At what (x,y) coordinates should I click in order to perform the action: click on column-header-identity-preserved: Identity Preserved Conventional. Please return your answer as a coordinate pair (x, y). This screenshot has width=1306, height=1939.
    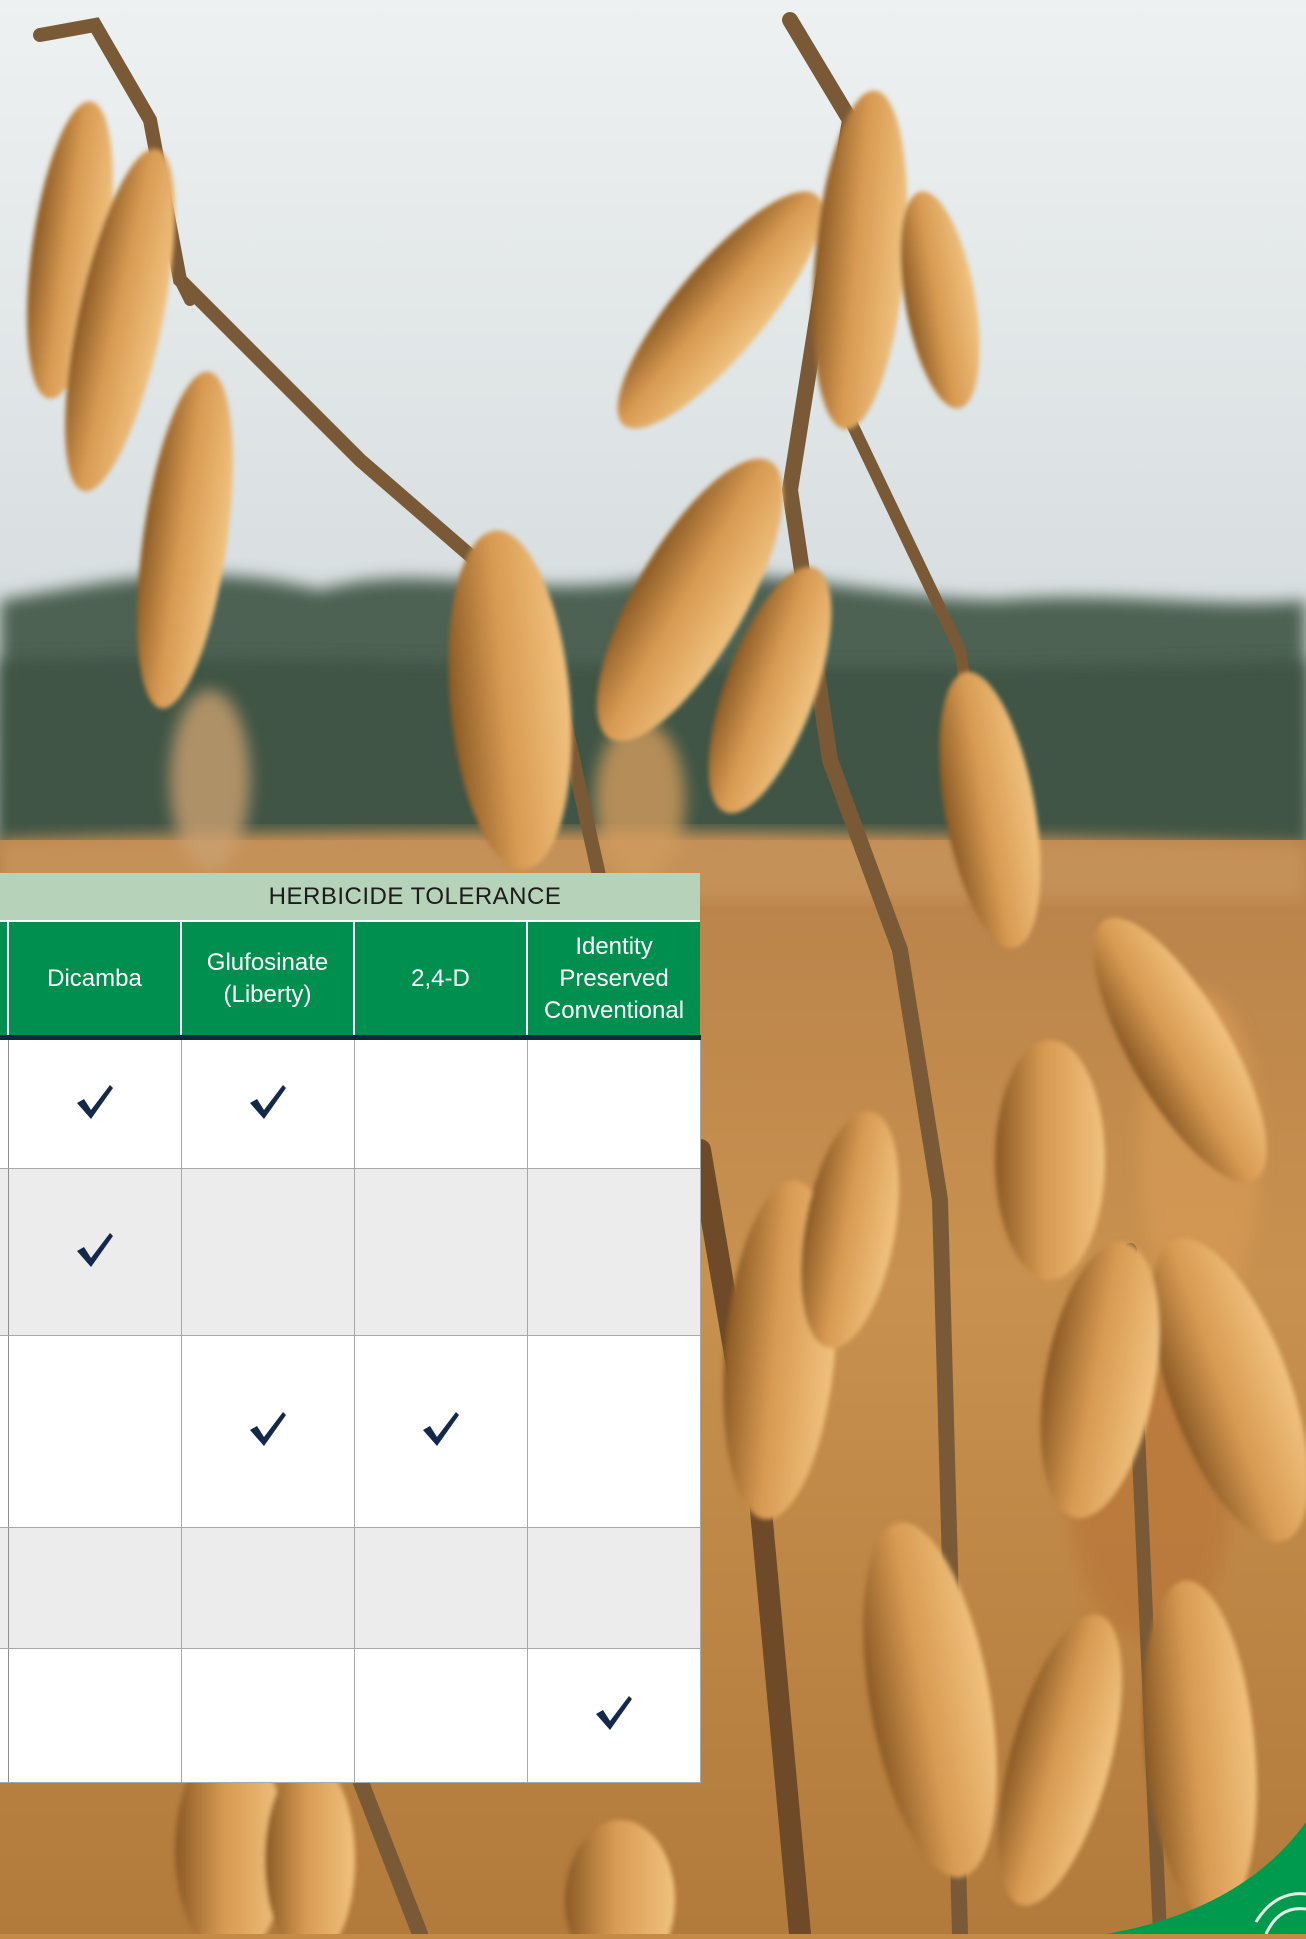
    Looking at the image, I should click on (614, 980).